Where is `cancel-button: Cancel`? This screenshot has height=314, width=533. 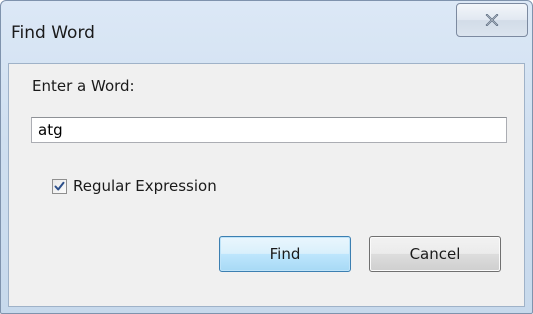
cancel-button: Cancel is located at coordinates (435, 254).